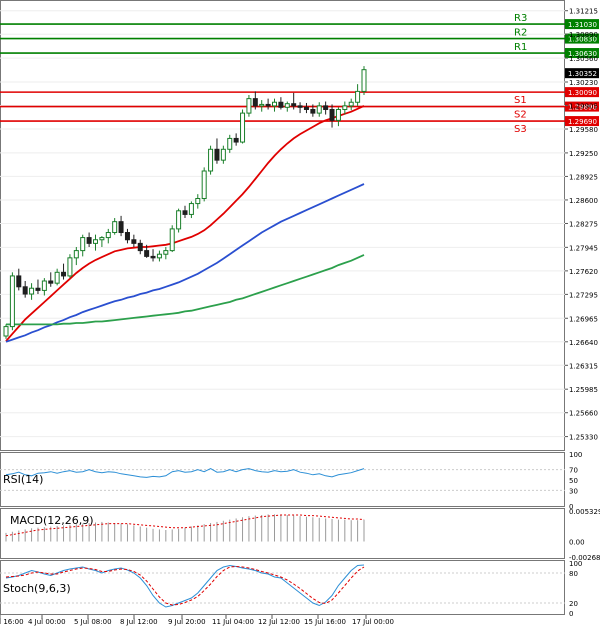 This screenshot has height=629, width=600. I want to click on time-tick-label: 3 Jul 16:00, so click(12, 622).